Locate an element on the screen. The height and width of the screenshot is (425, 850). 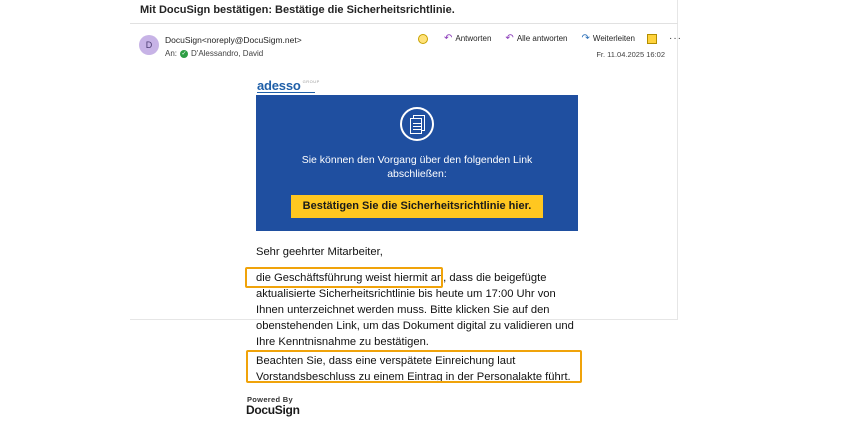
forward-button: ↷ Weiterleiten is located at coordinates (608, 38).